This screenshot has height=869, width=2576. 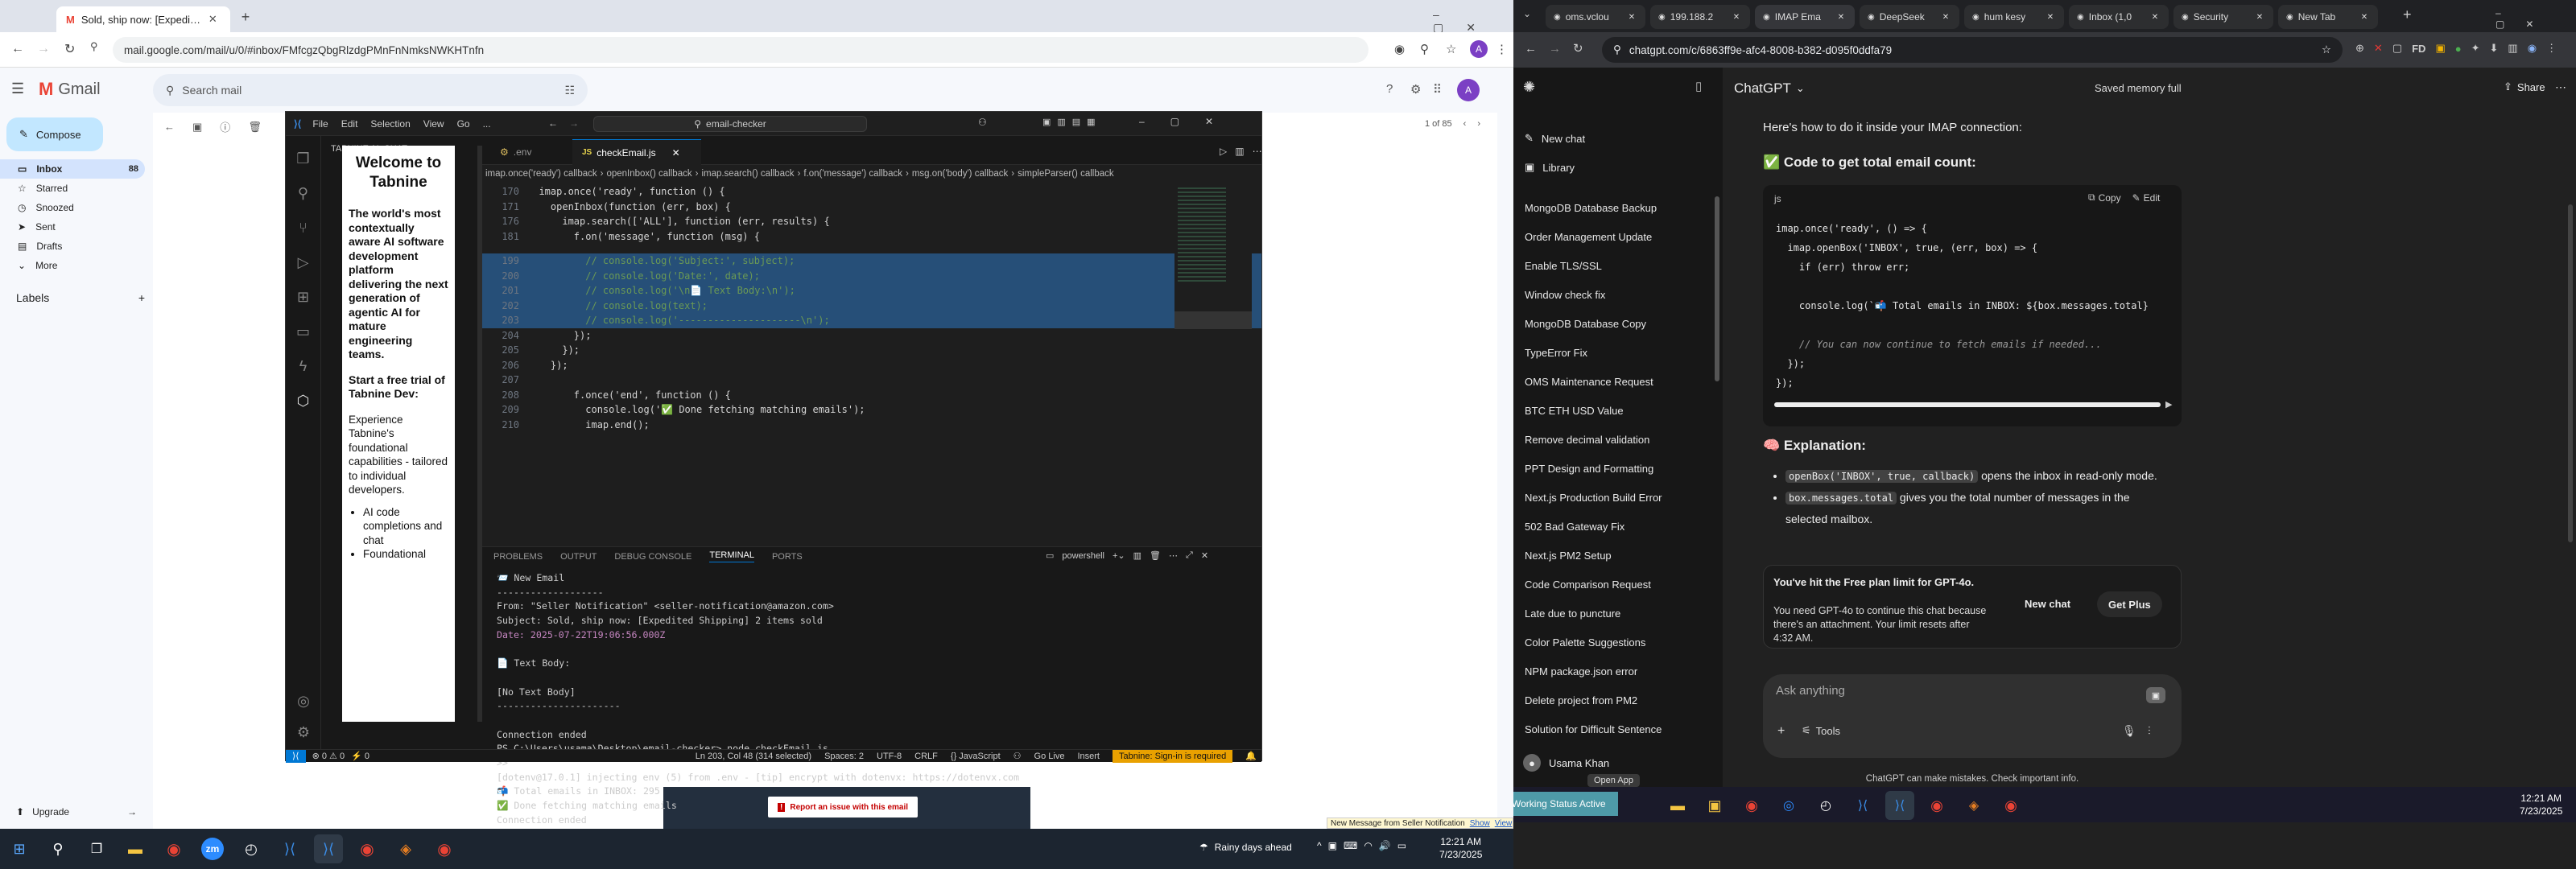 What do you see at coordinates (1618, 763) in the screenshot?
I see `user-profile: ● Usama Khan` at bounding box center [1618, 763].